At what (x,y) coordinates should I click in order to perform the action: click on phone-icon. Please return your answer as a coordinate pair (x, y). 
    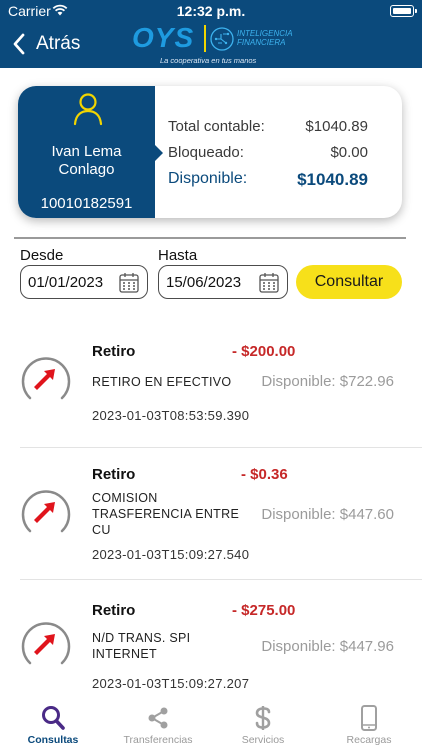
    Looking at the image, I should click on (369, 718).